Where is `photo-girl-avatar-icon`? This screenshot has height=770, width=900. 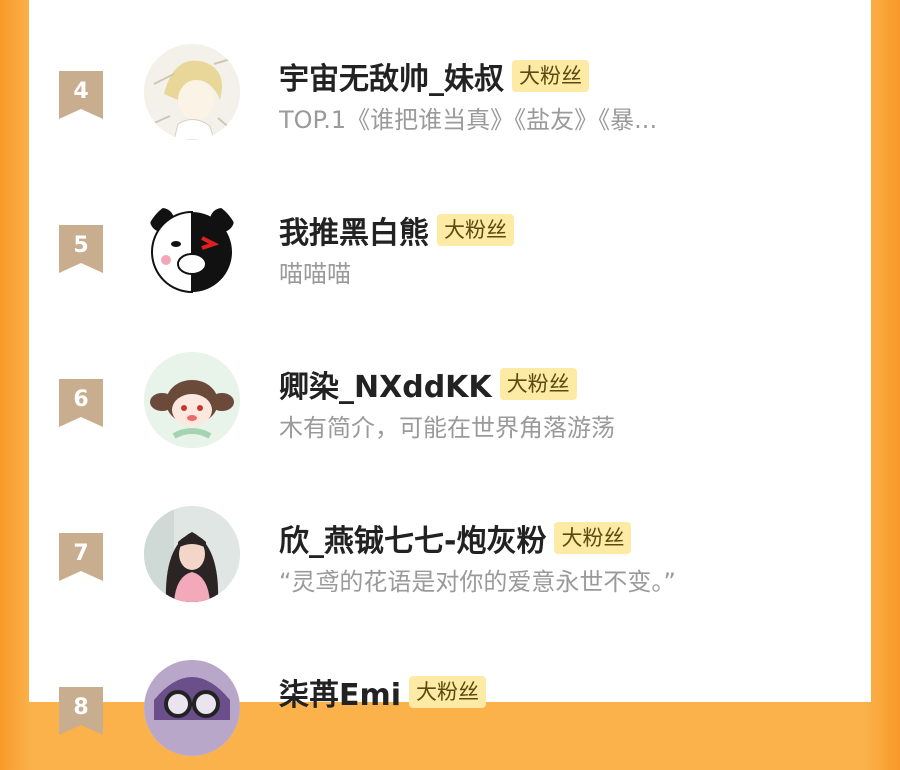 photo-girl-avatar-icon is located at coordinates (192, 554).